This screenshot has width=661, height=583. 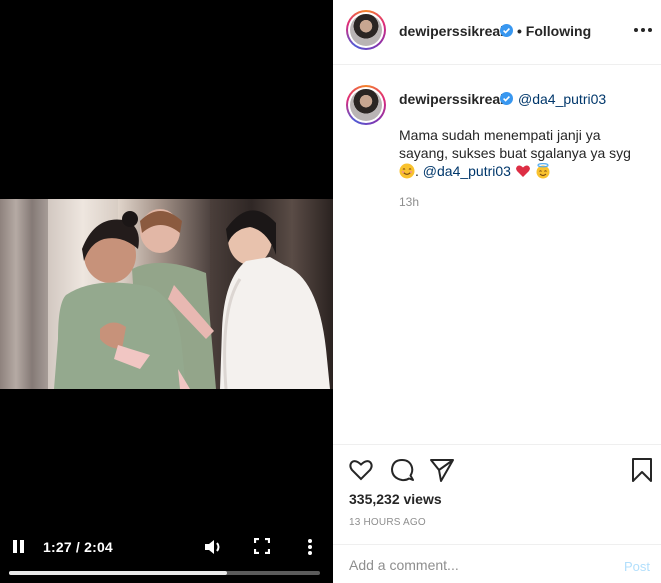 I want to click on header-username: dewiperssikreal, so click(x=451, y=31).